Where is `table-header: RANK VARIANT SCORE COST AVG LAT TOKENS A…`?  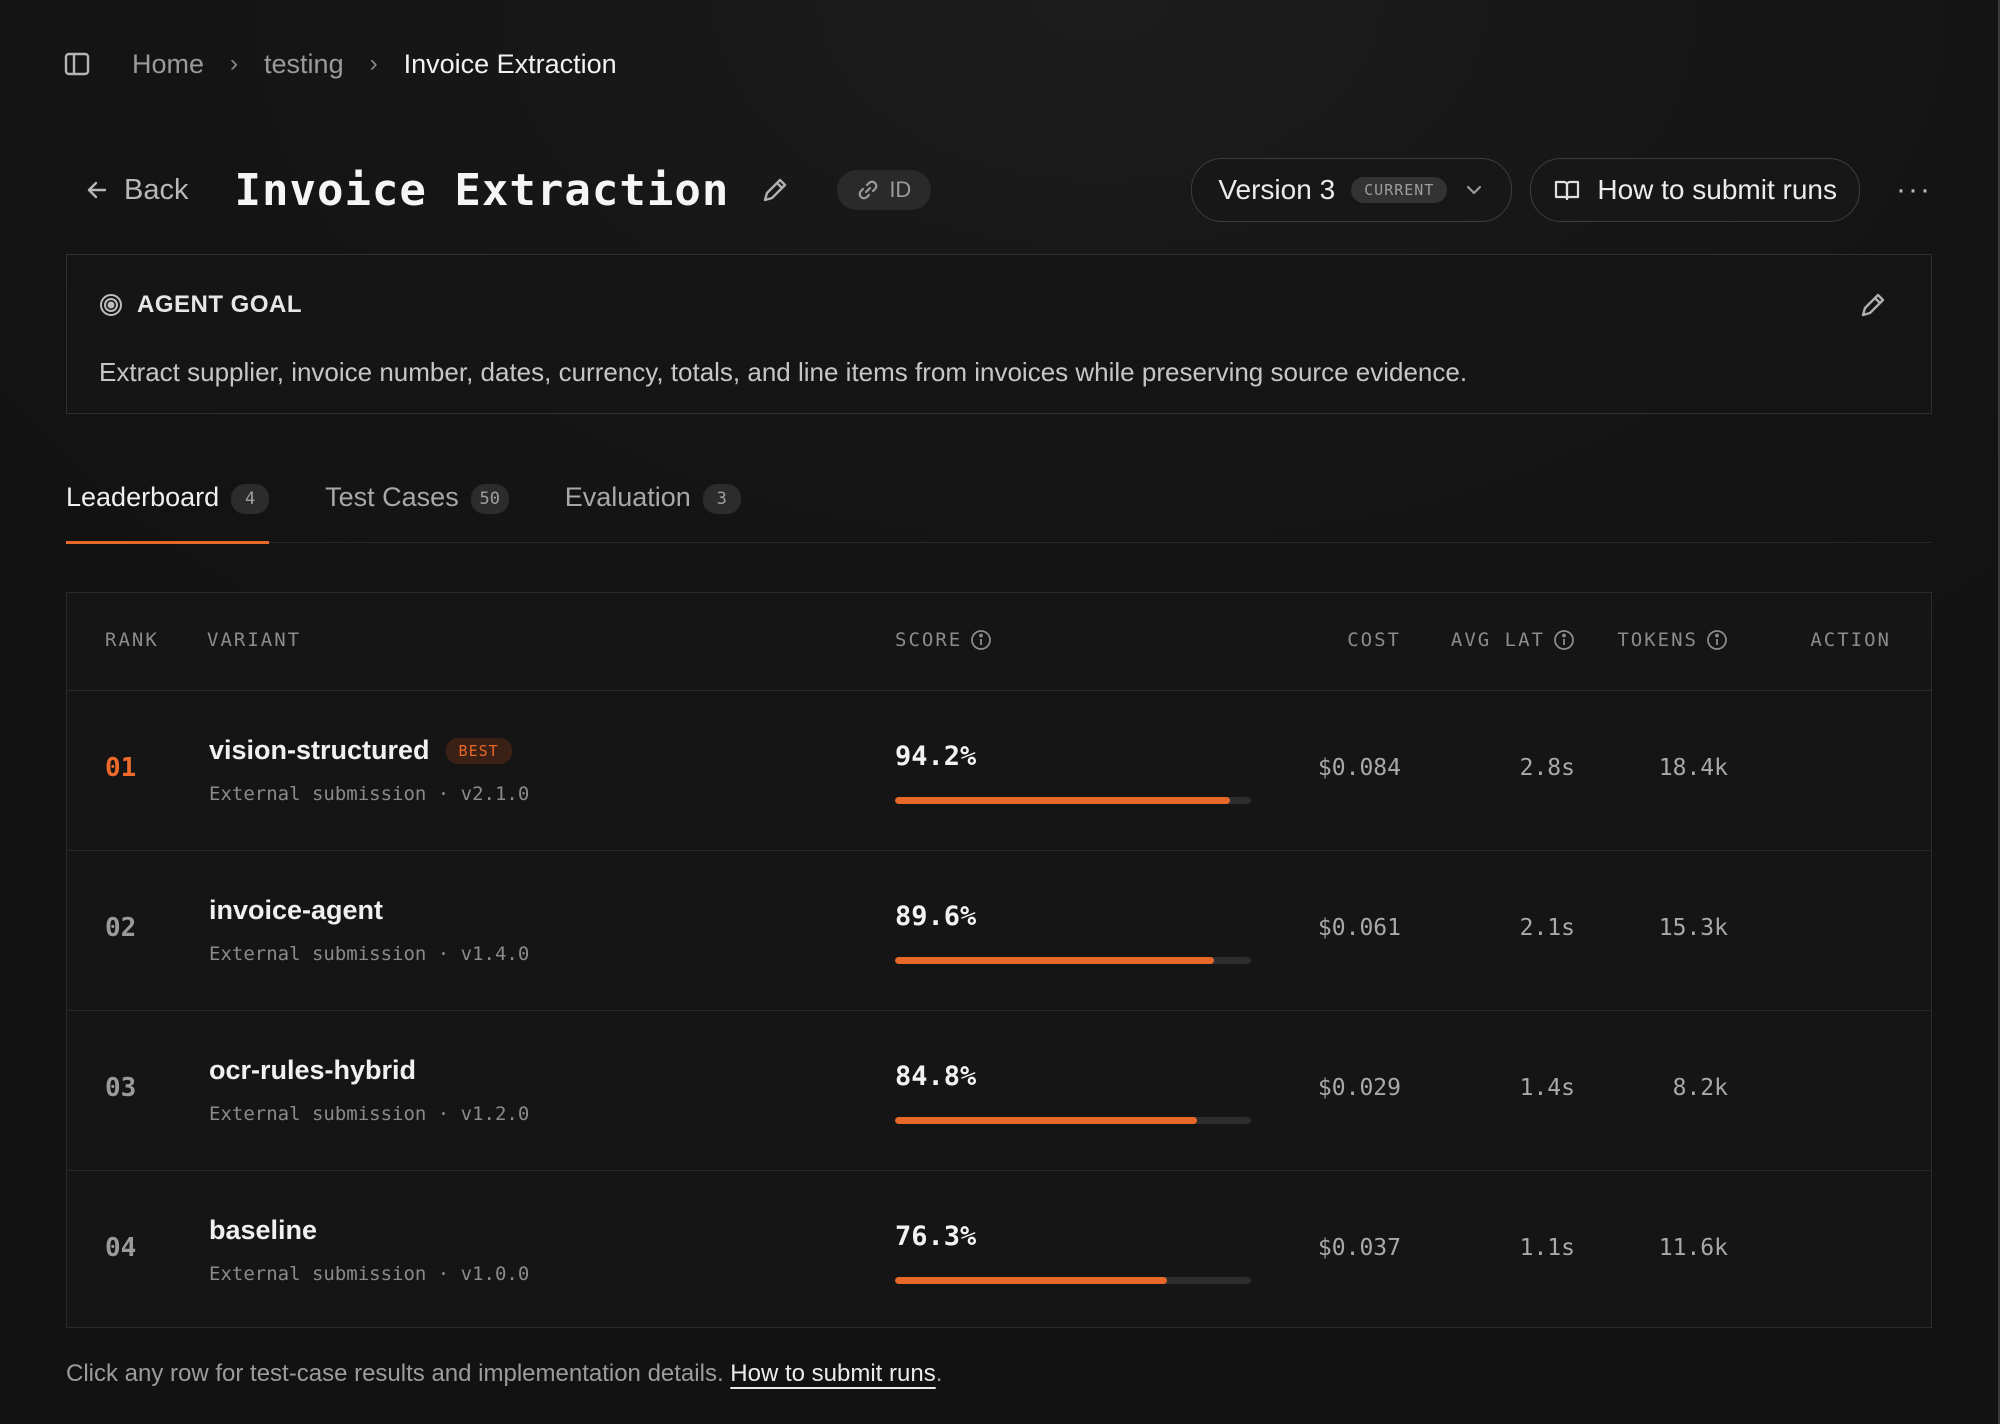
table-header: RANK VARIANT SCORE COST AVG LAT TOKENS A… is located at coordinates (999, 642).